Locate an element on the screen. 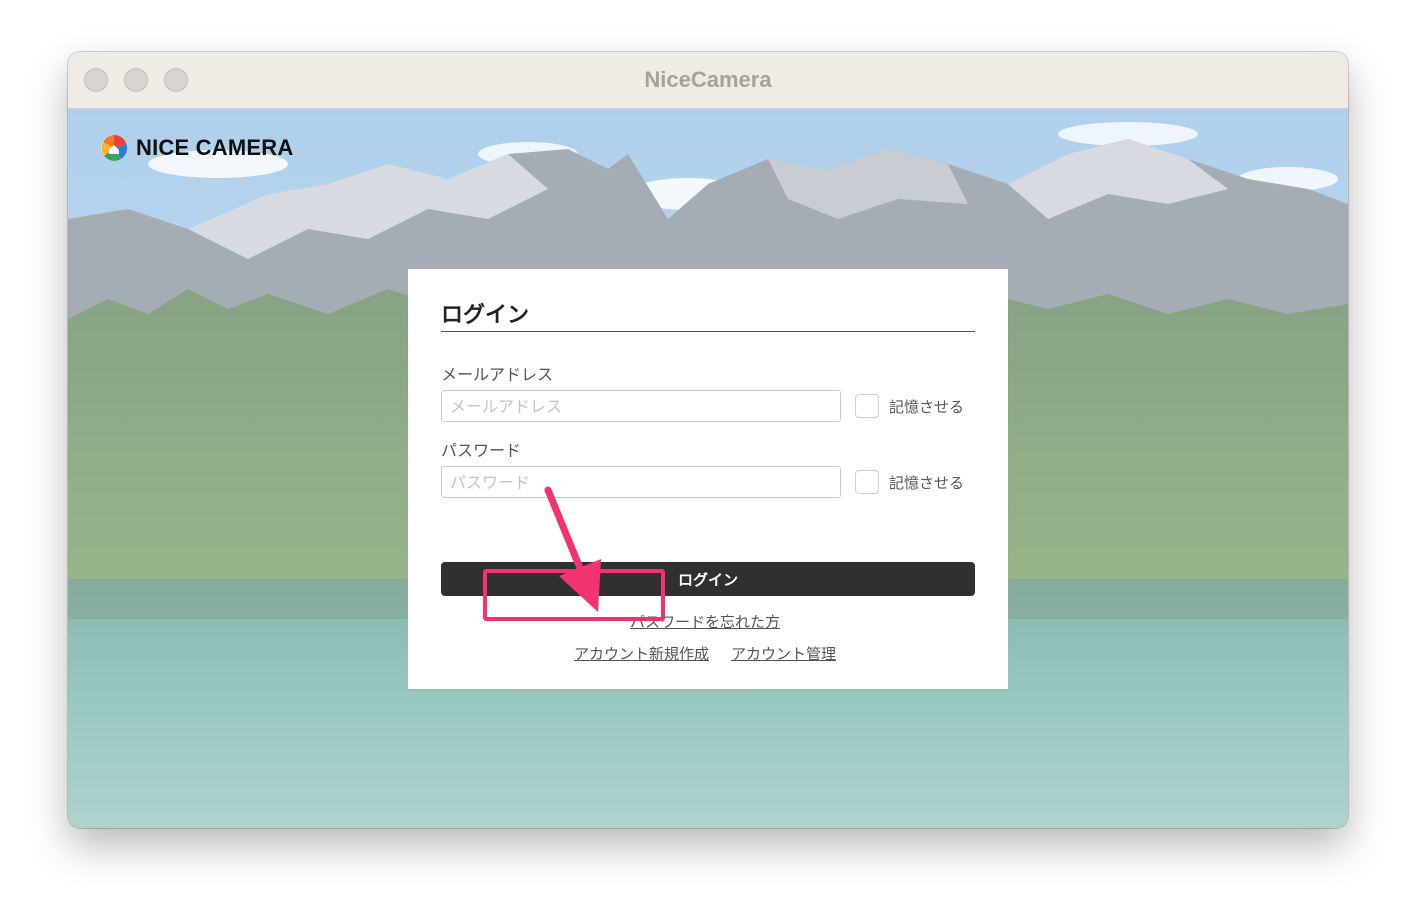 The width and height of the screenshot is (1416, 912). email-remember-checkbox is located at coordinates (867, 406).